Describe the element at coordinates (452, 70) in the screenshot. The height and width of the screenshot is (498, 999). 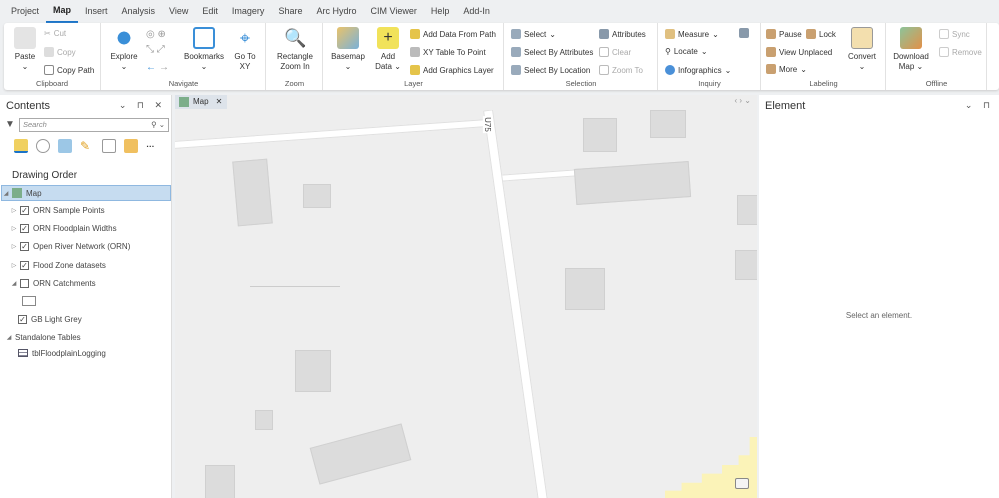
I see `add-graphics-layer-button: Add Graphics Layer` at that location.